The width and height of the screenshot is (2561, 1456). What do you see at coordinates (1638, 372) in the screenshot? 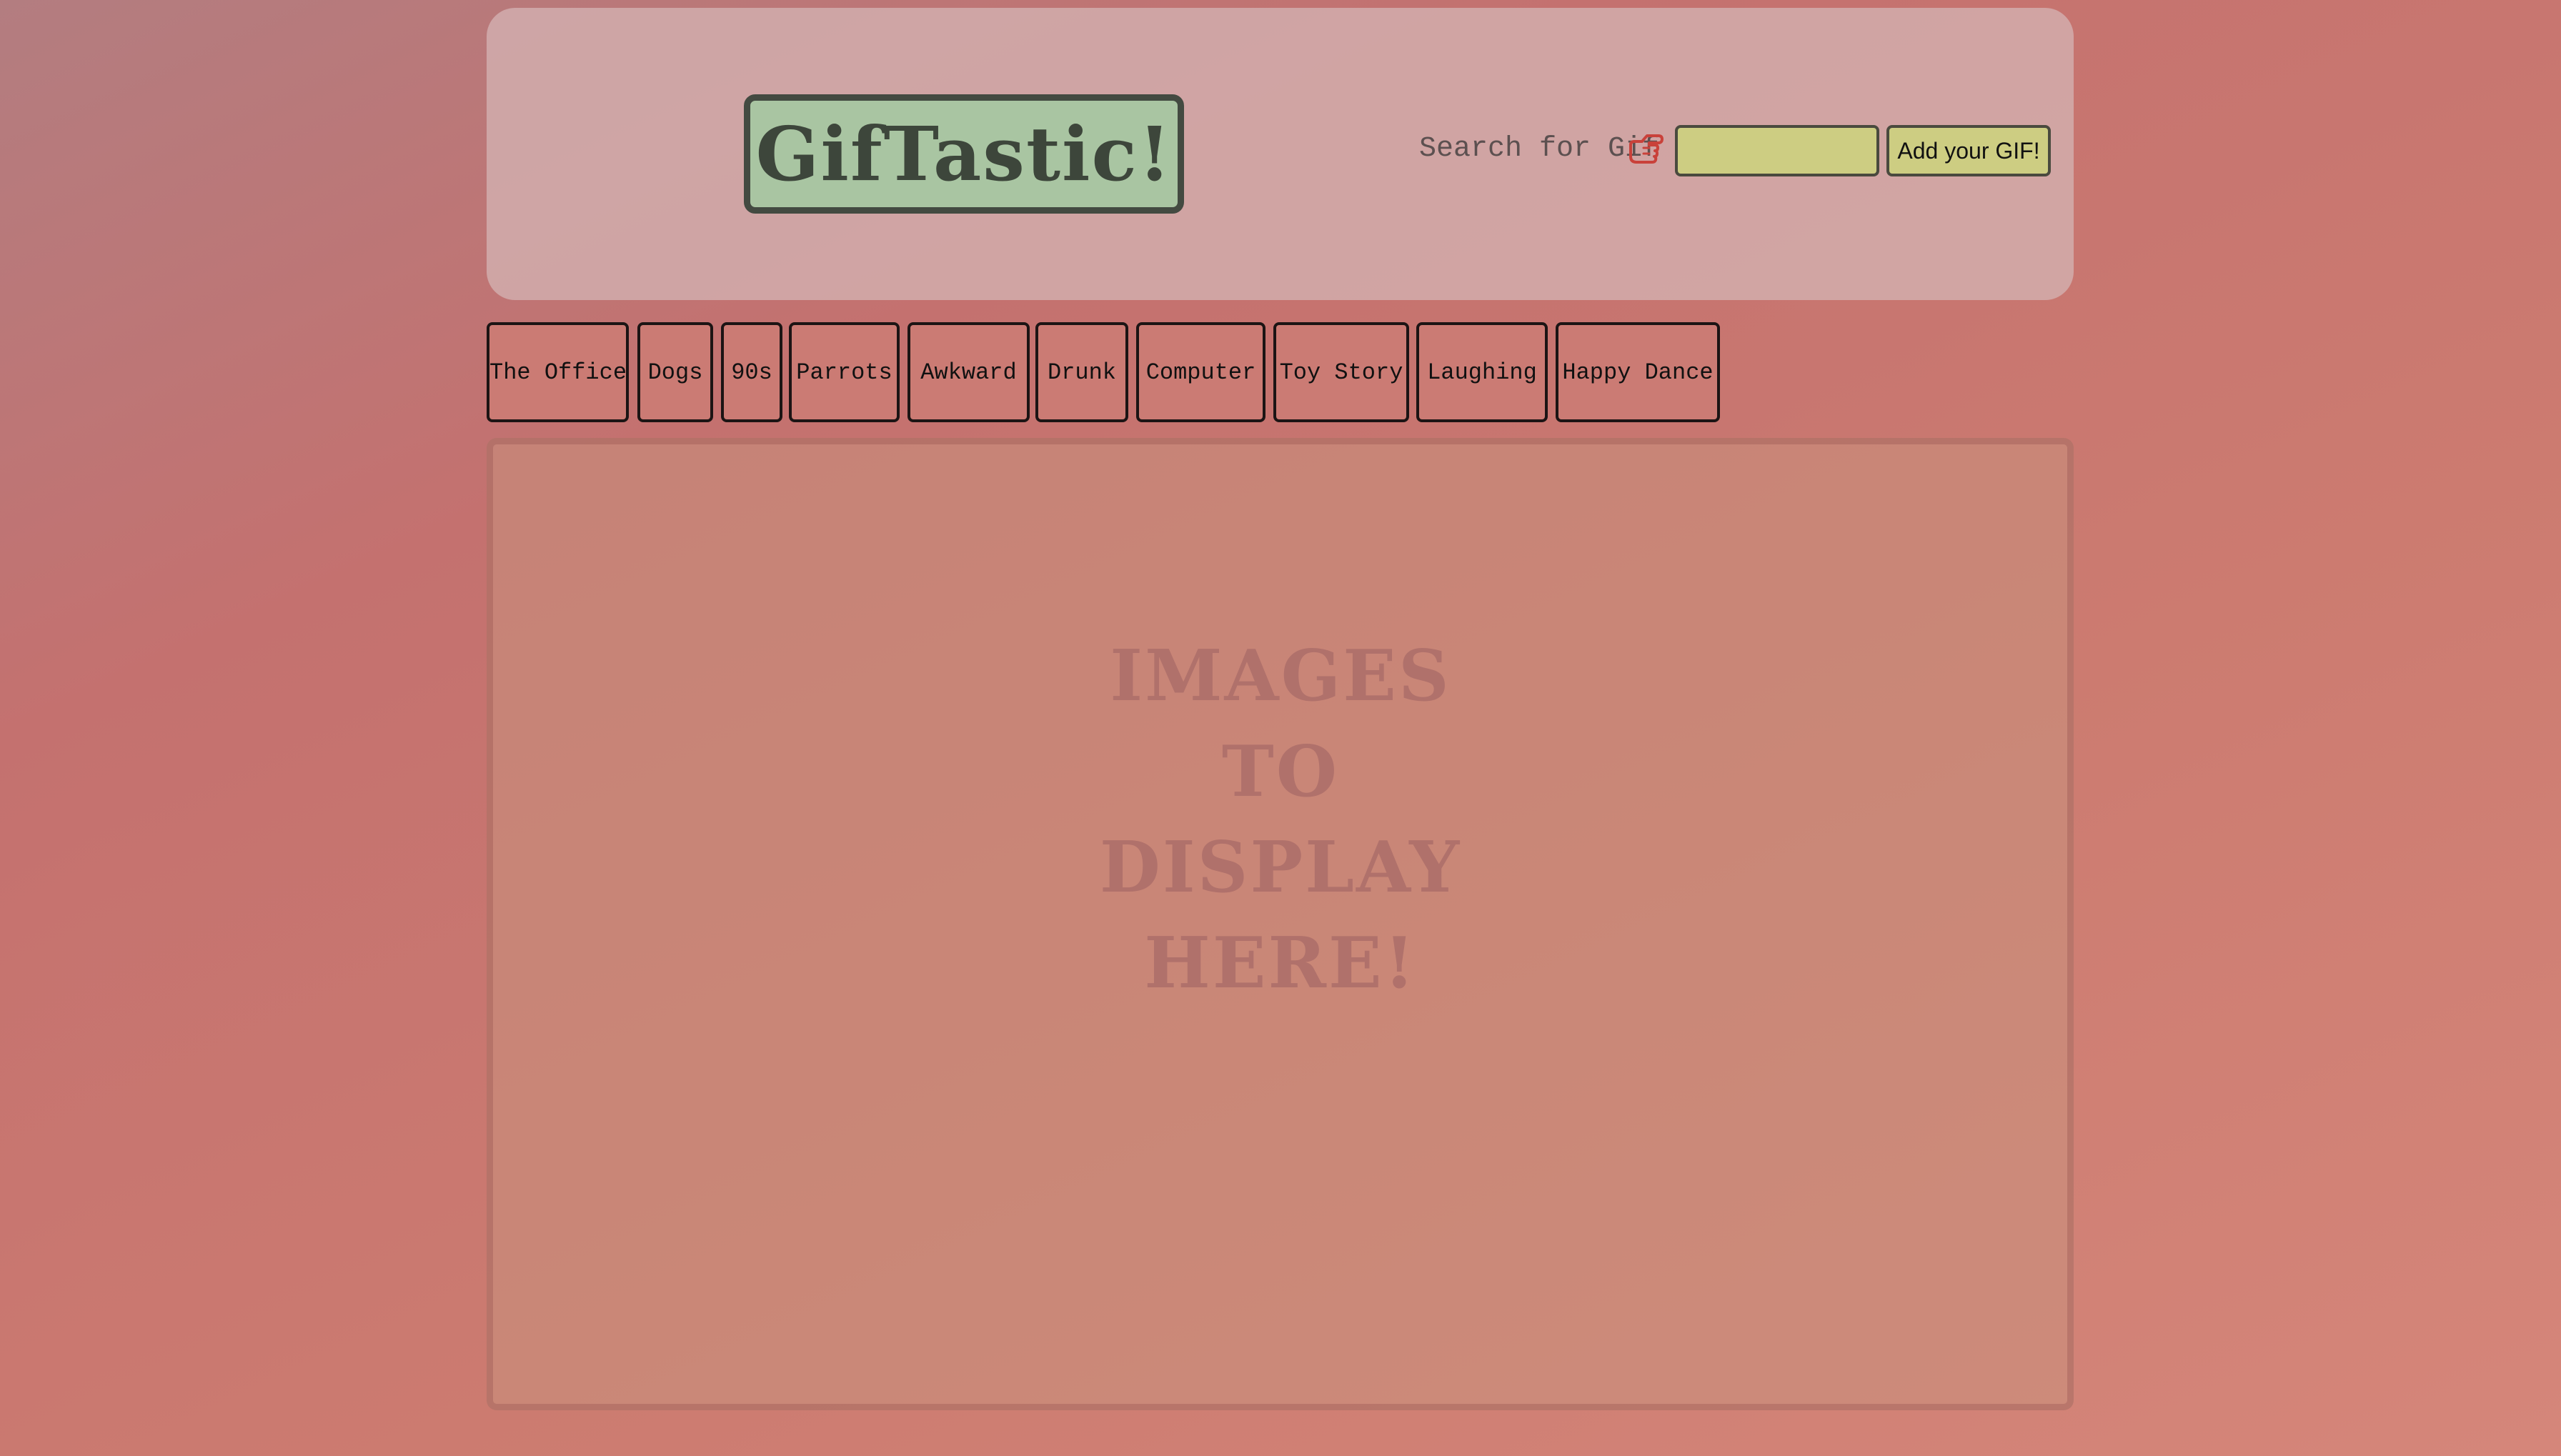
I see `topic-button-happy-dance: Happy Dance` at bounding box center [1638, 372].